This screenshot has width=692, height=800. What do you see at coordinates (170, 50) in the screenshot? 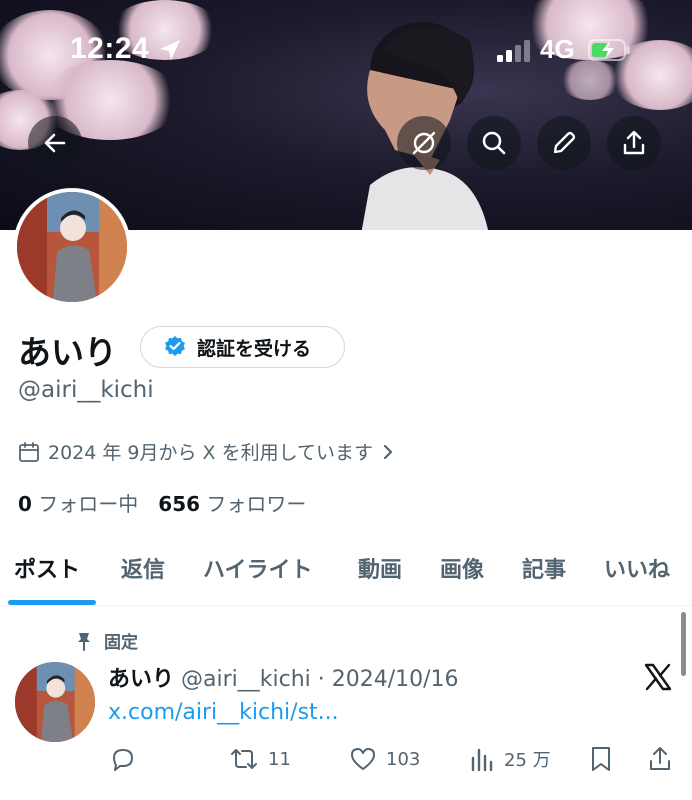
I see `location-arrow-icon` at bounding box center [170, 50].